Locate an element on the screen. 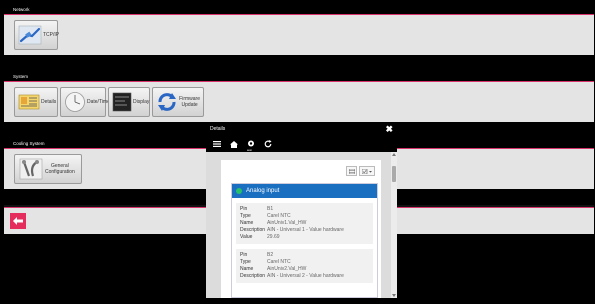 The image size is (595, 304). firmware-update-label: Firmware Update is located at coordinates (189, 102).